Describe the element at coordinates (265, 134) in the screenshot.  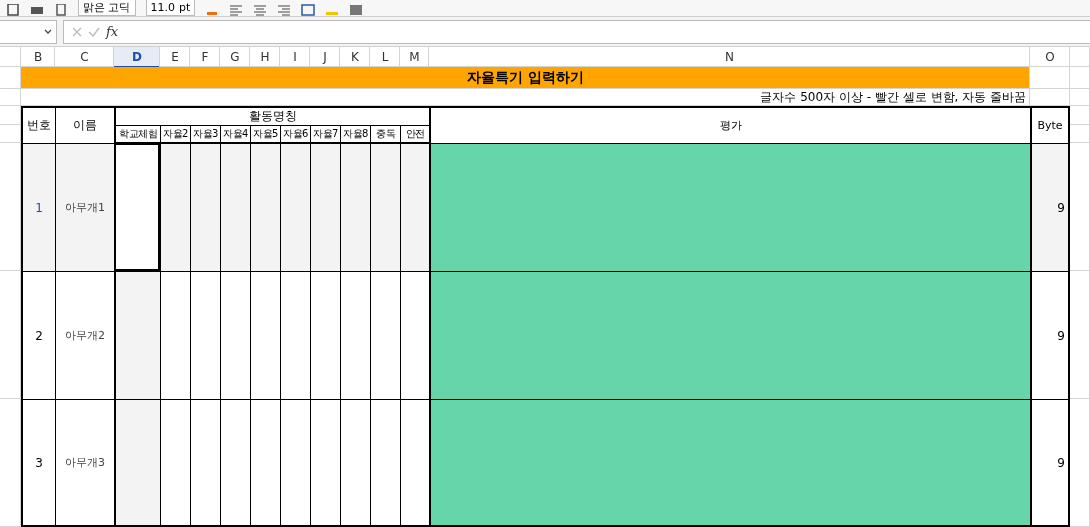
I see `header-cell: 자율5` at that location.